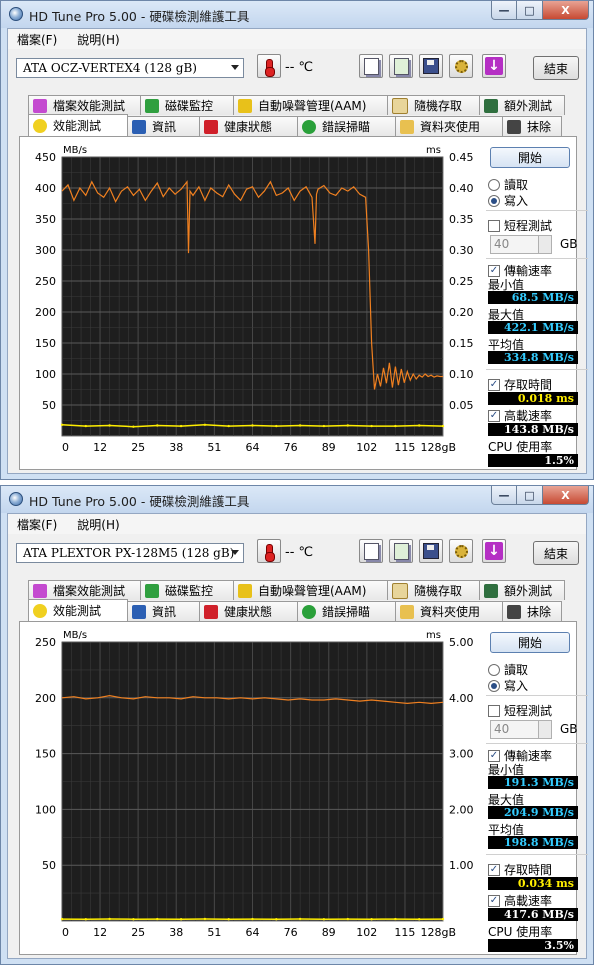 Image resolution: width=594 pixels, height=970 pixels. What do you see at coordinates (516, 185) in the screenshot?
I see `read-label: 讀取` at bounding box center [516, 185].